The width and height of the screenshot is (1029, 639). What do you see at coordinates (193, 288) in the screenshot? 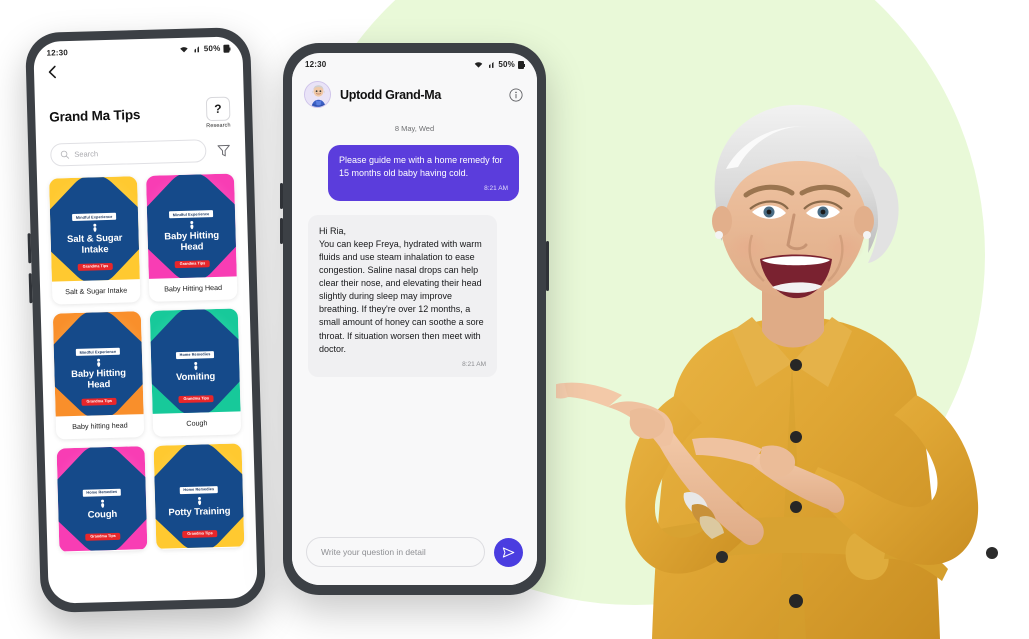
I see `tip-card-label: Baby Hitting Head` at bounding box center [193, 288].